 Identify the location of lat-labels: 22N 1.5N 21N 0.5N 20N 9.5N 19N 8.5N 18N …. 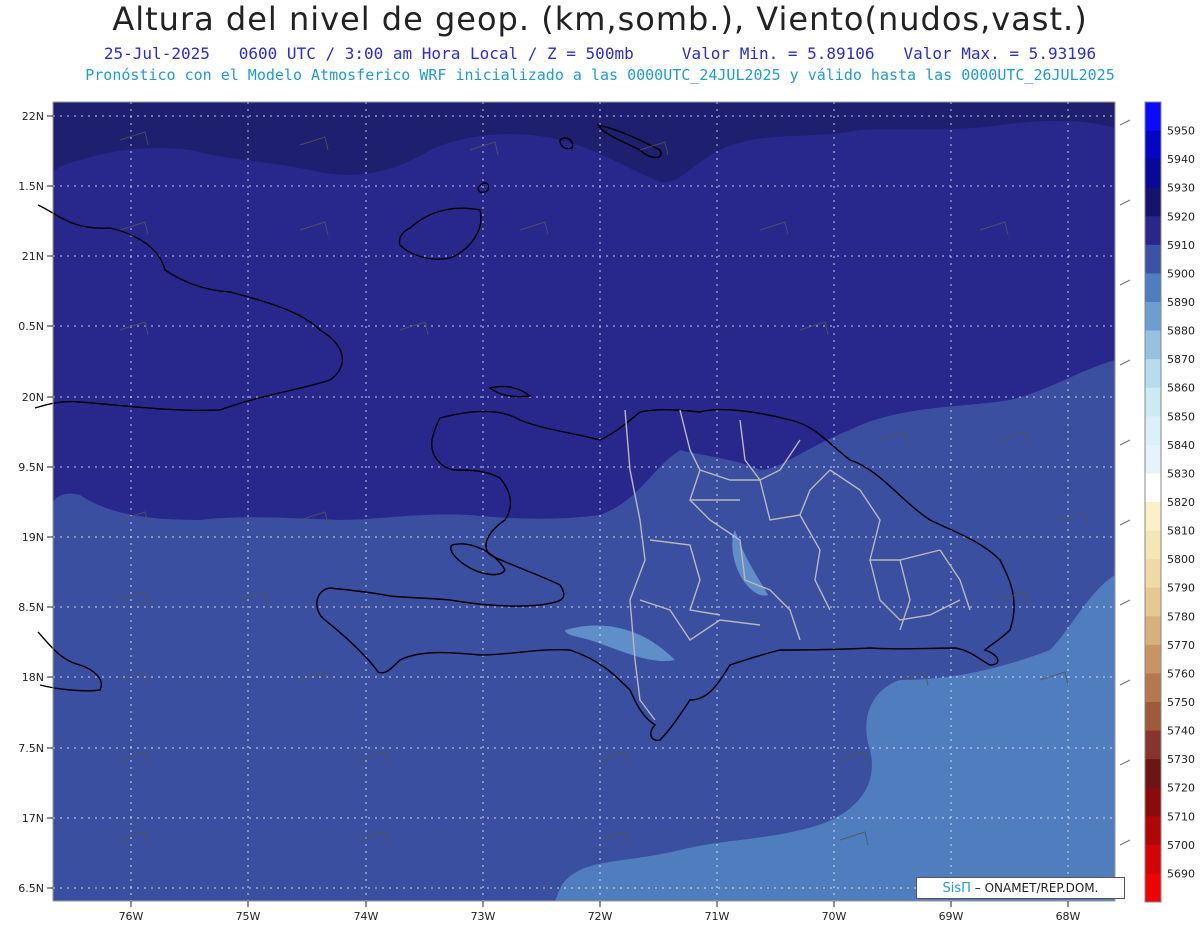
(31, 502).